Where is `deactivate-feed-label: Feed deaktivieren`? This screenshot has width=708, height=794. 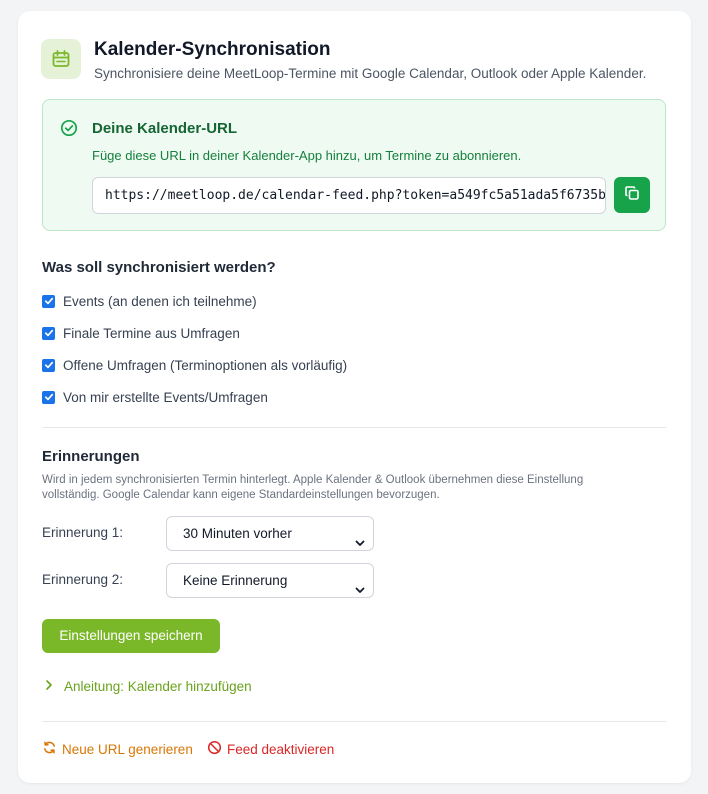 deactivate-feed-label: Feed deaktivieren is located at coordinates (281, 749).